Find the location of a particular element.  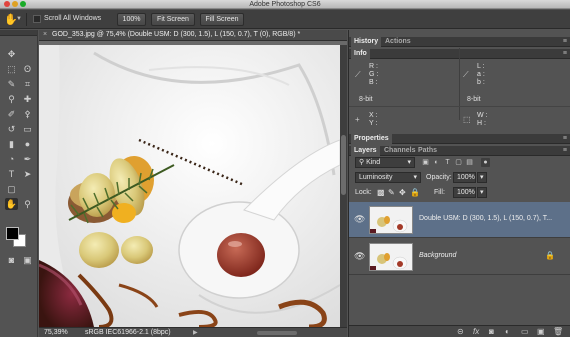

crop-tool-icon: ⌗ is located at coordinates (27, 84).